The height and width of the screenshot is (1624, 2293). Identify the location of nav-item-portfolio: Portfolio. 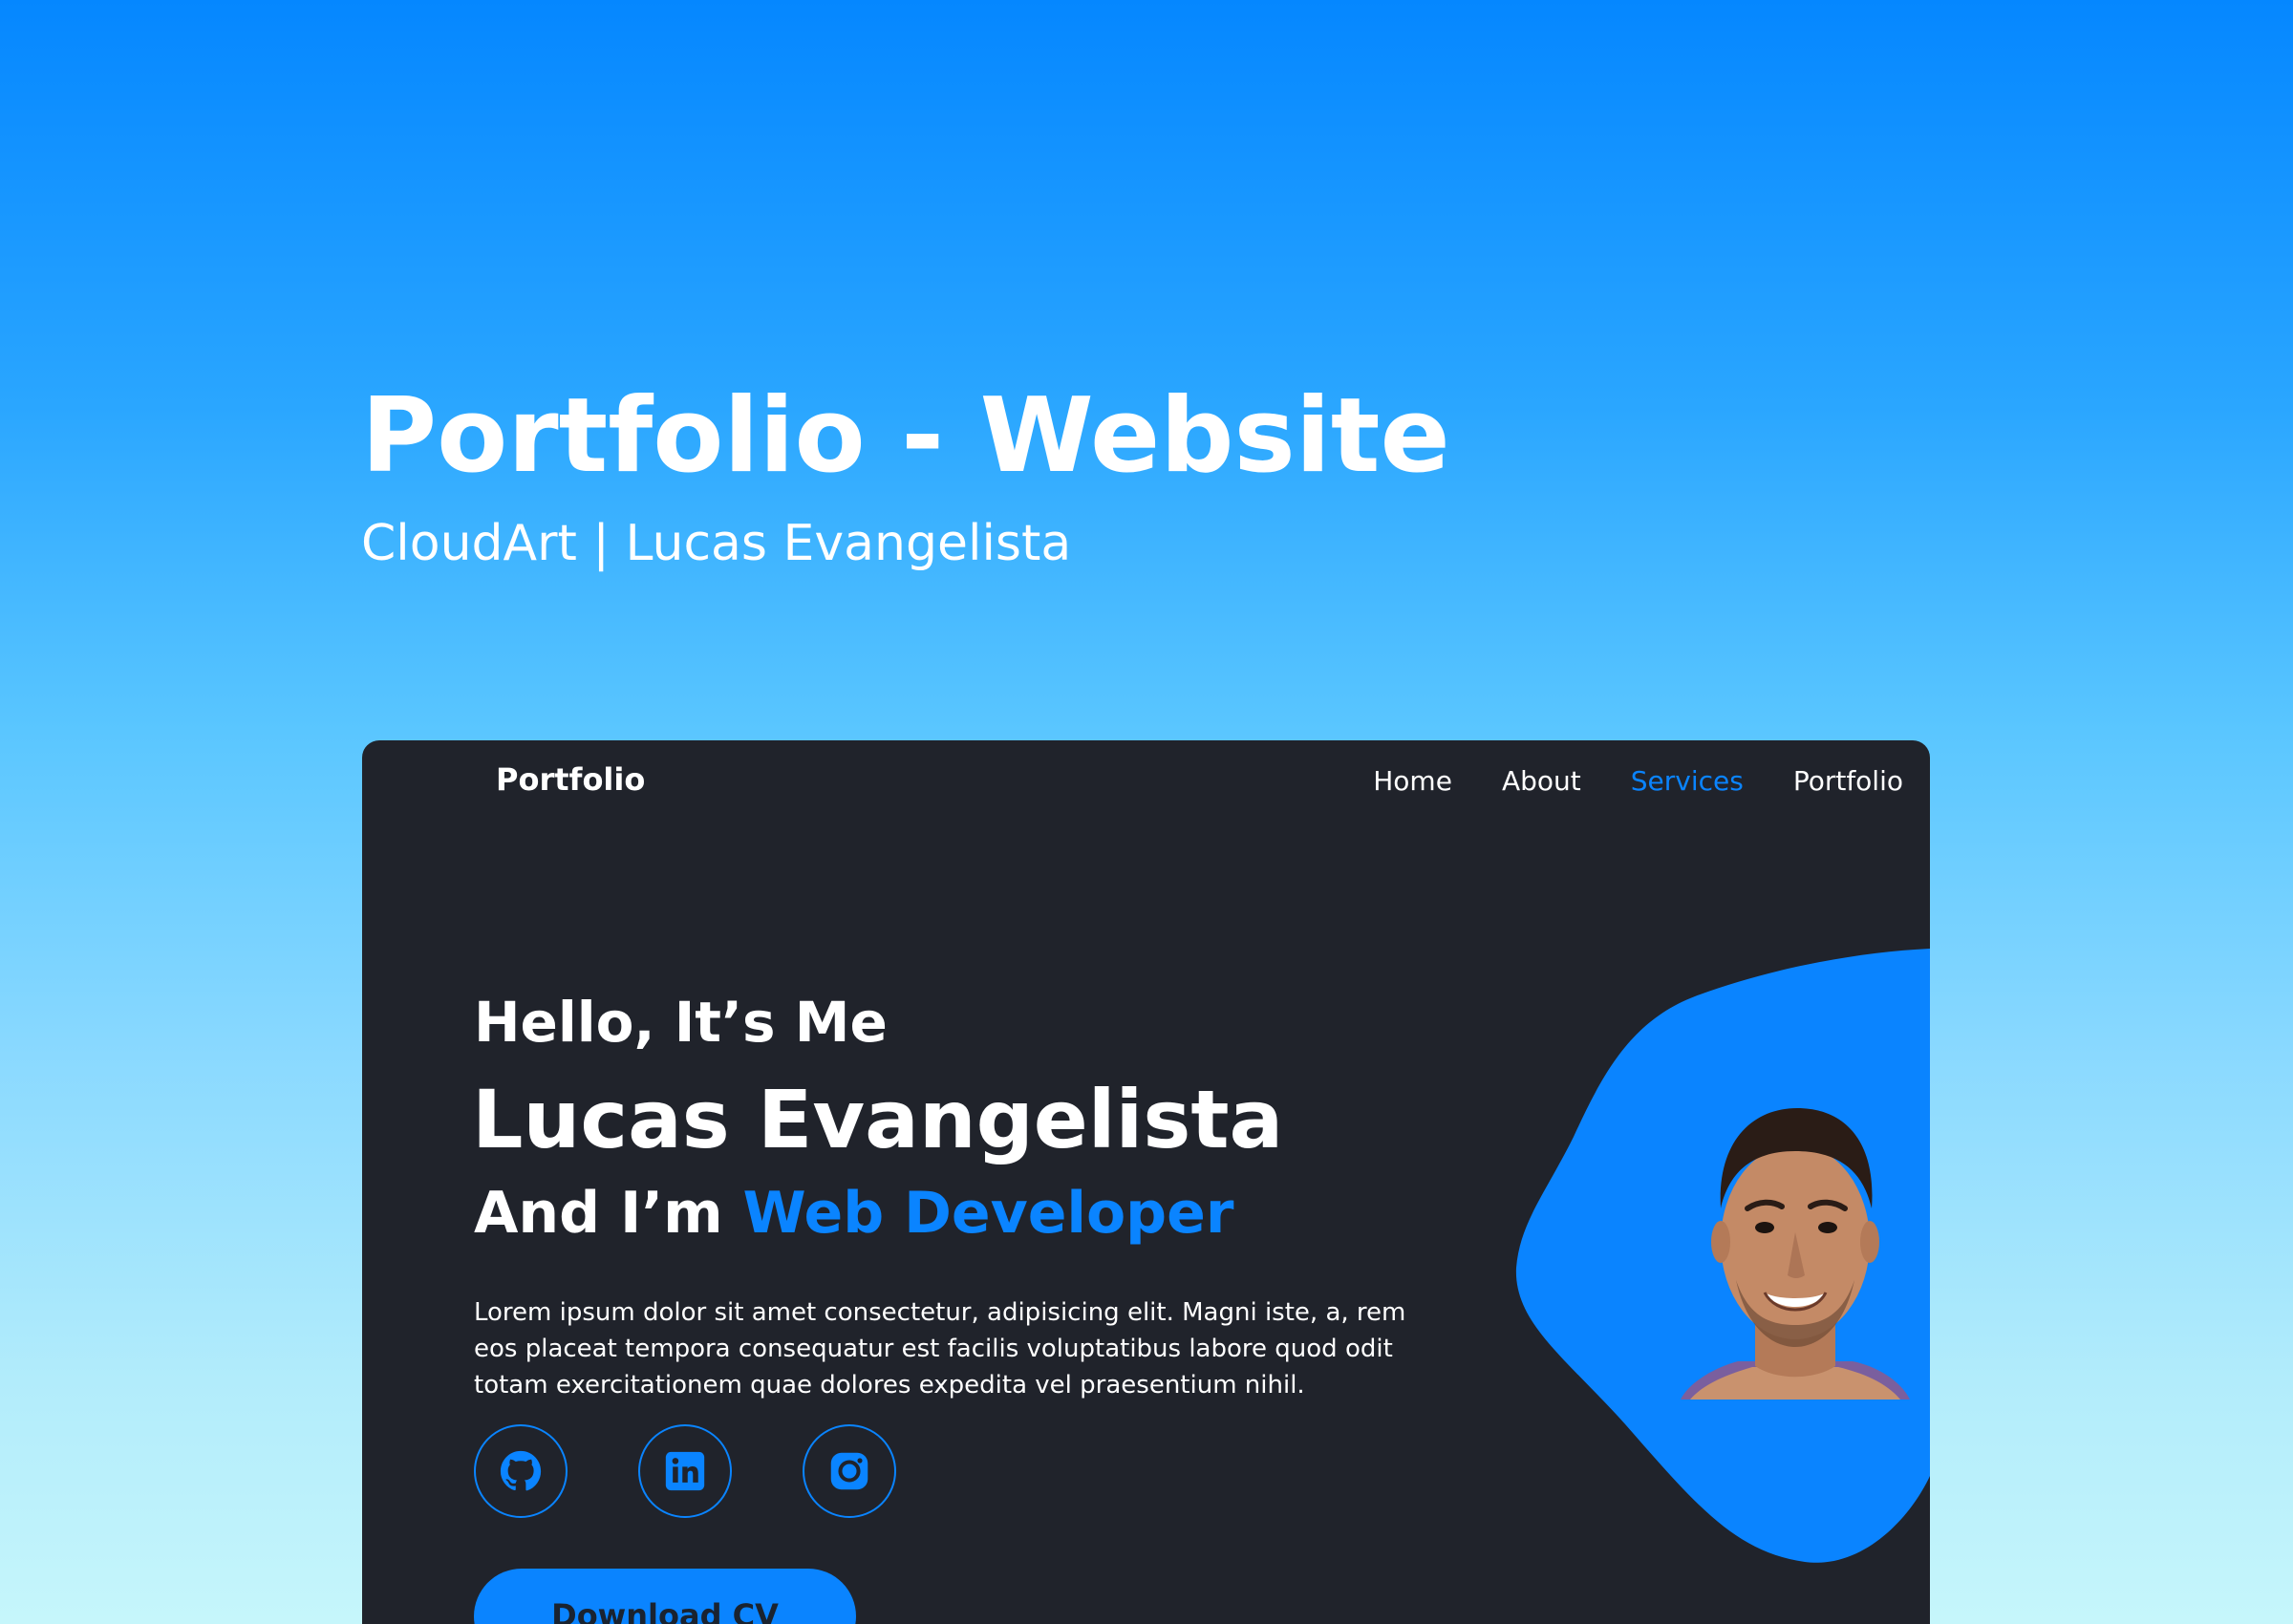
(1848, 781).